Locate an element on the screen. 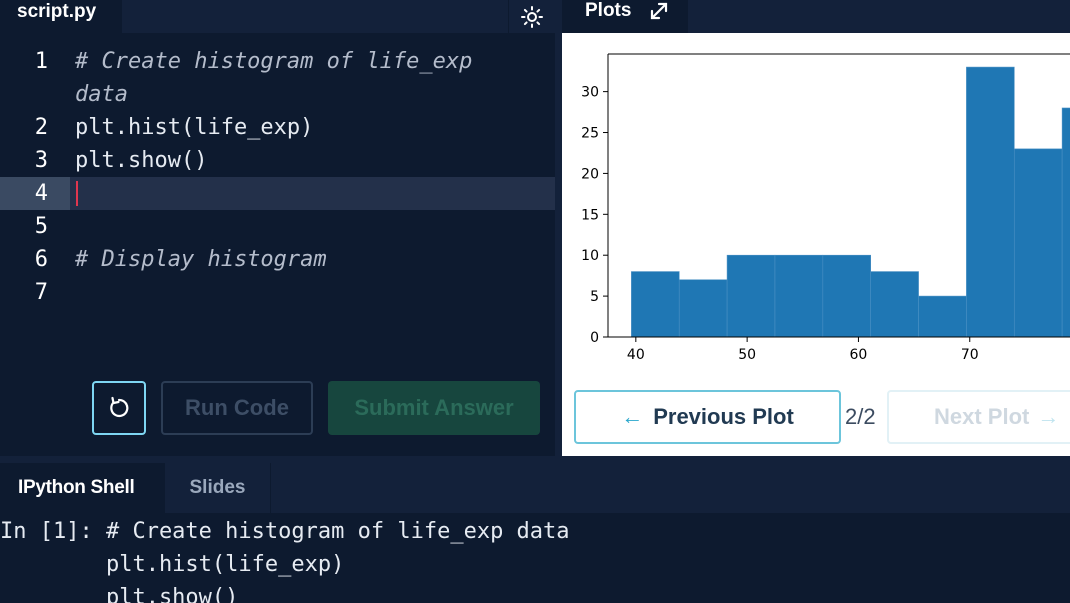  slides-tab-label: Slides is located at coordinates (217, 487).